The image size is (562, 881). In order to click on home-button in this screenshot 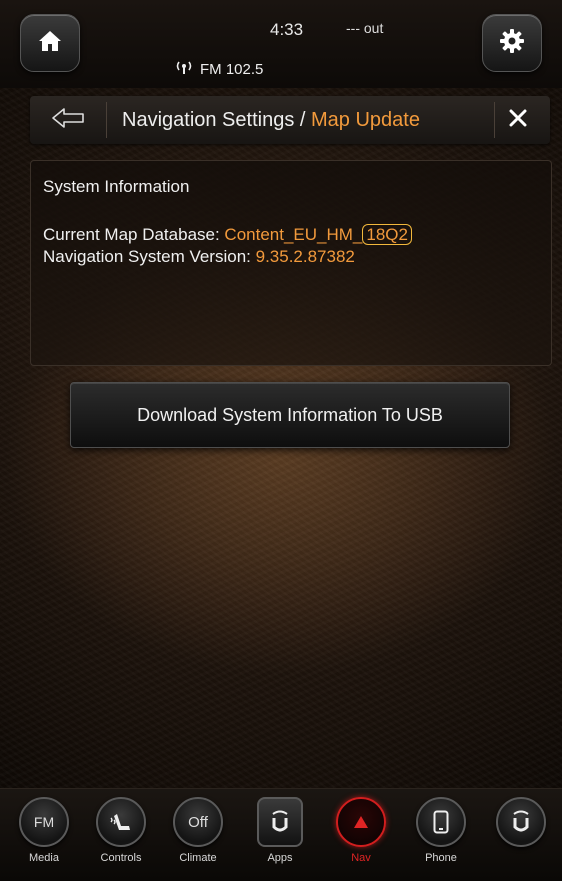, I will do `click(50, 43)`.